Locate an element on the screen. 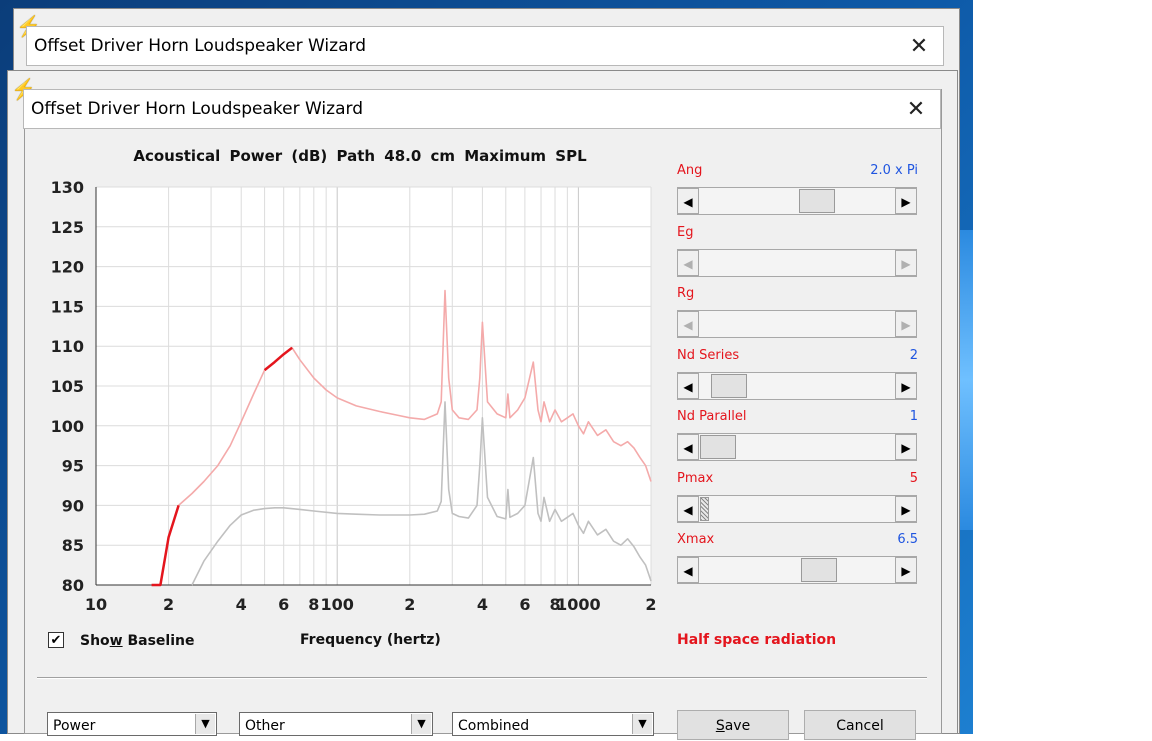  cancel-button: Cancel is located at coordinates (860, 725).